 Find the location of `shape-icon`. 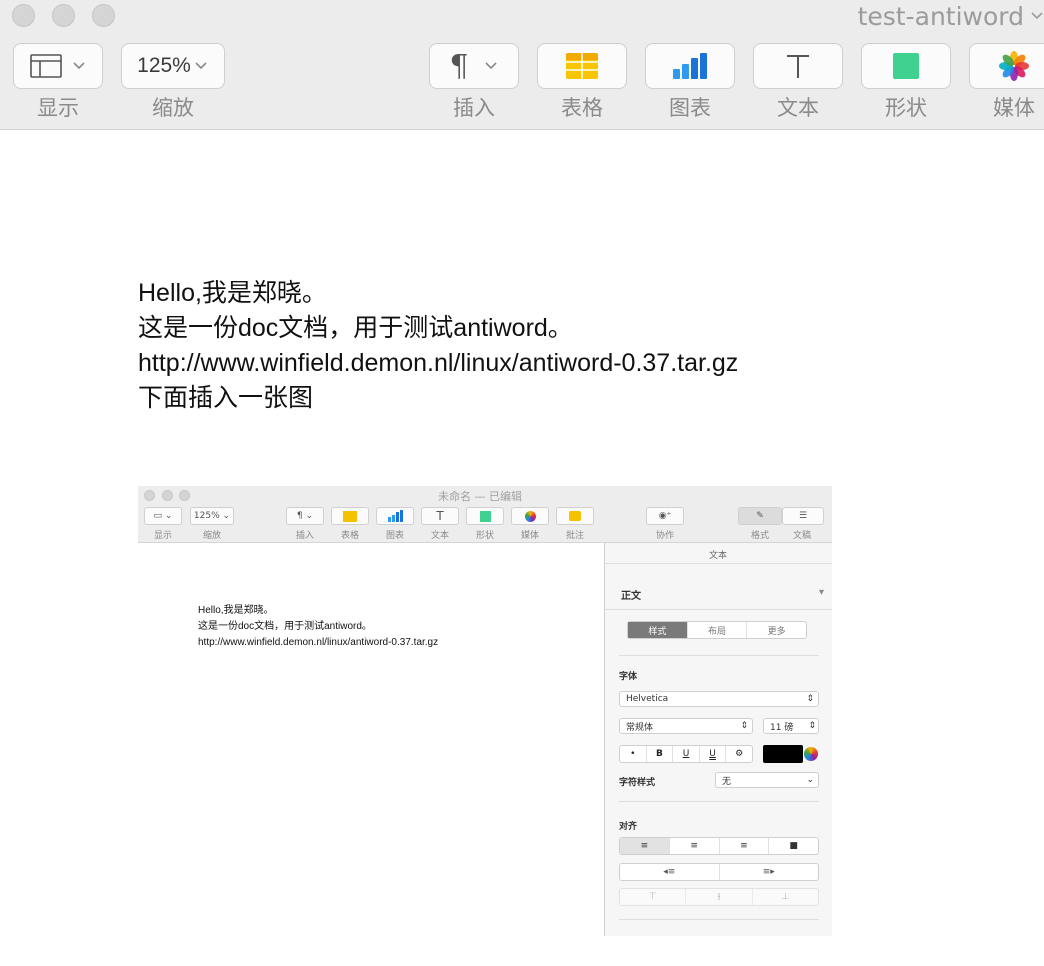

shape-icon is located at coordinates (485, 516).